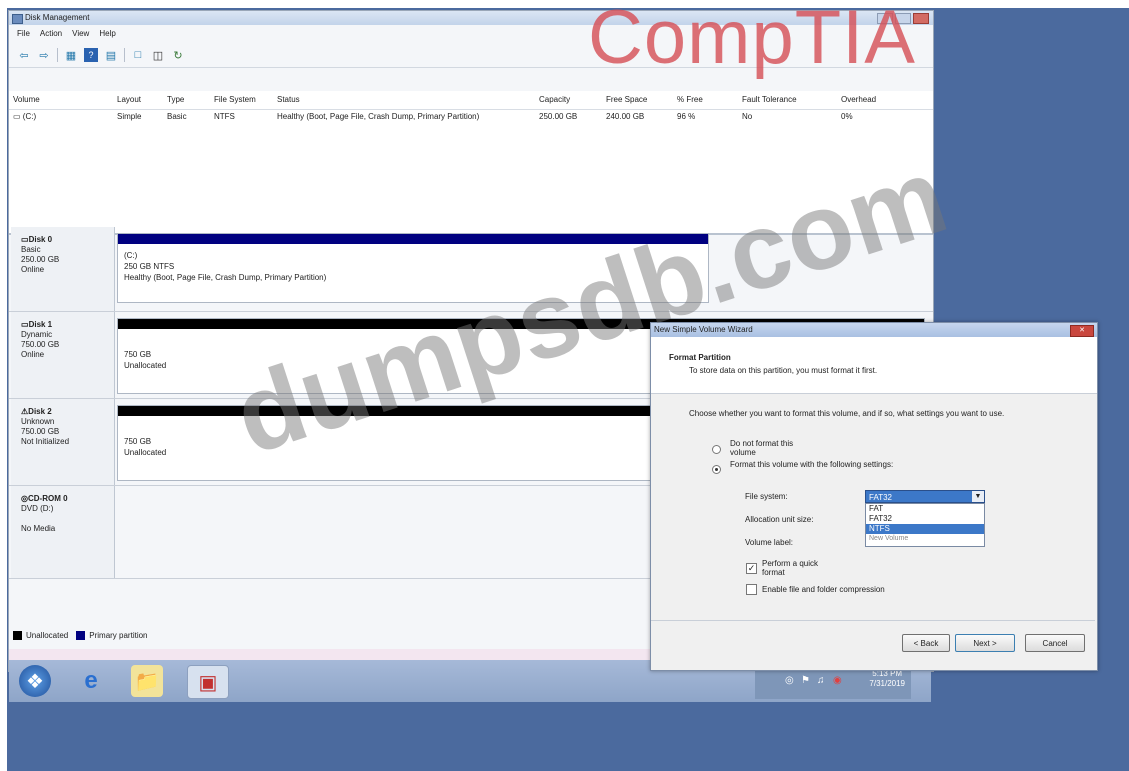 This screenshot has height=771, width=1129. What do you see at coordinates (873, 620) in the screenshot?
I see `wizard-divider` at bounding box center [873, 620].